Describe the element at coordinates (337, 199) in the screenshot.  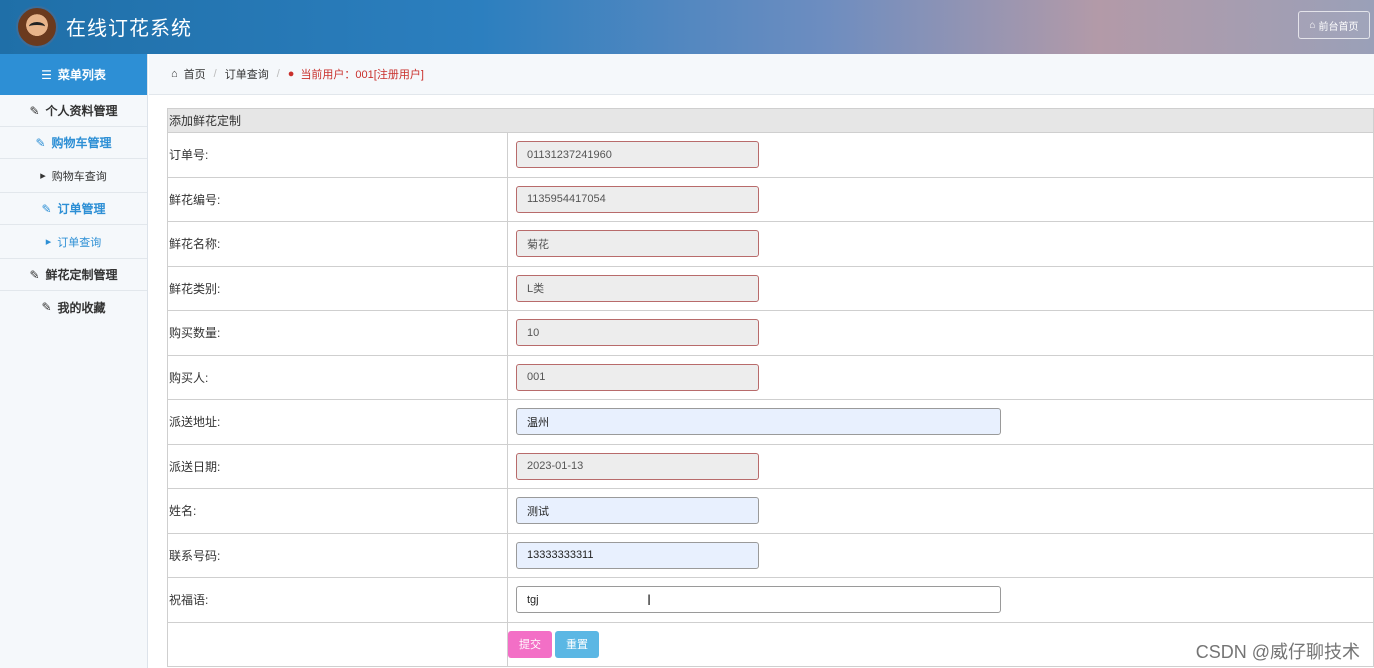
I see `field-label: 鲜花编号:` at that location.